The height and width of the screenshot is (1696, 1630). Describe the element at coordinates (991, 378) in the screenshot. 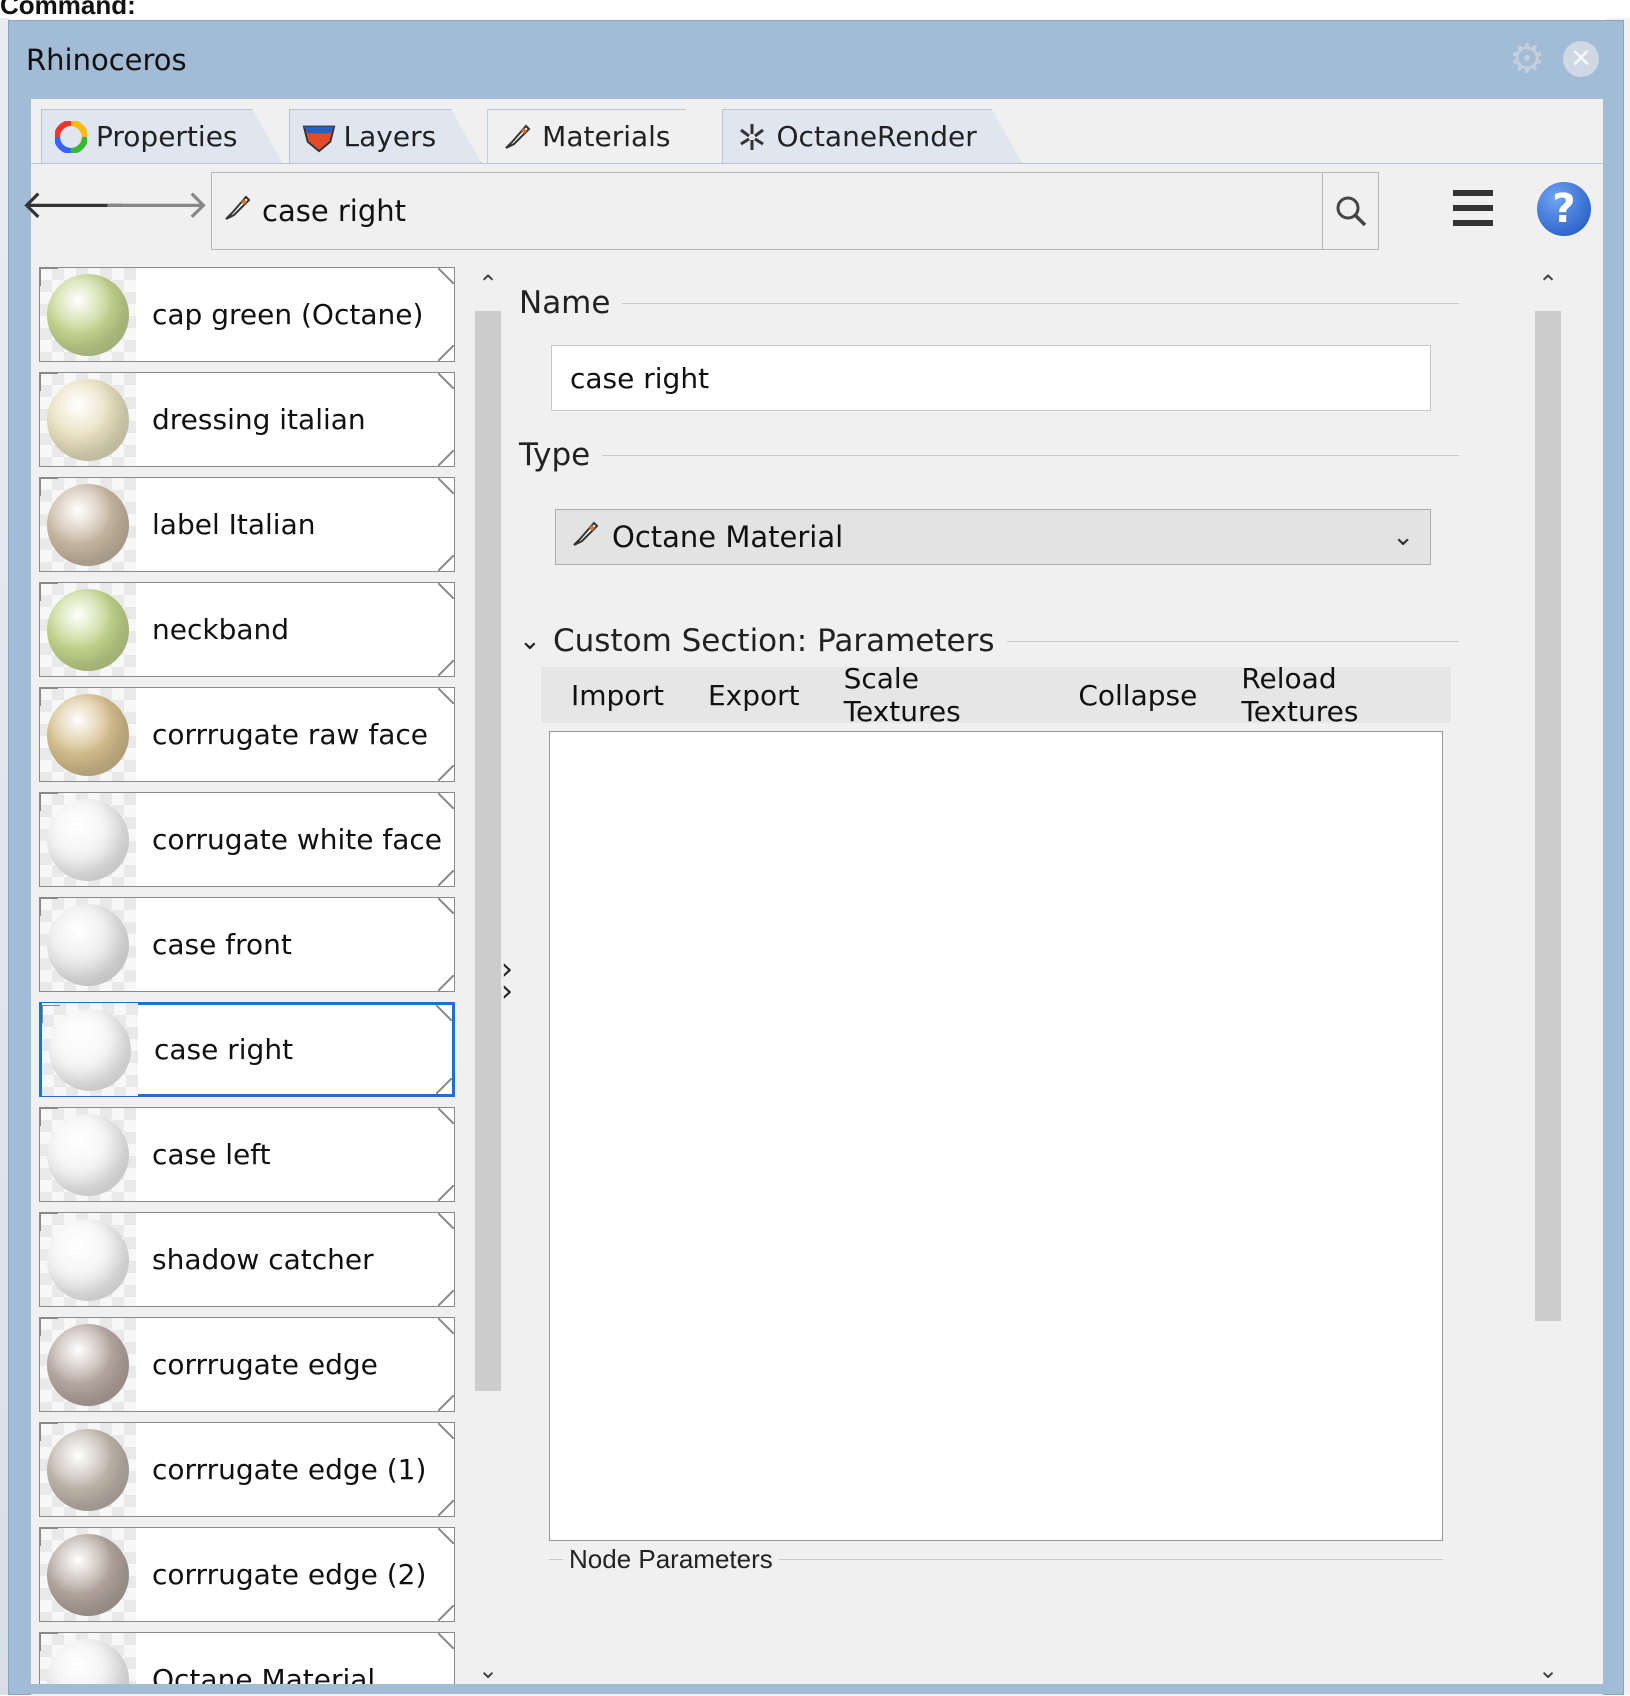

I see `material-name-input: case right` at that location.